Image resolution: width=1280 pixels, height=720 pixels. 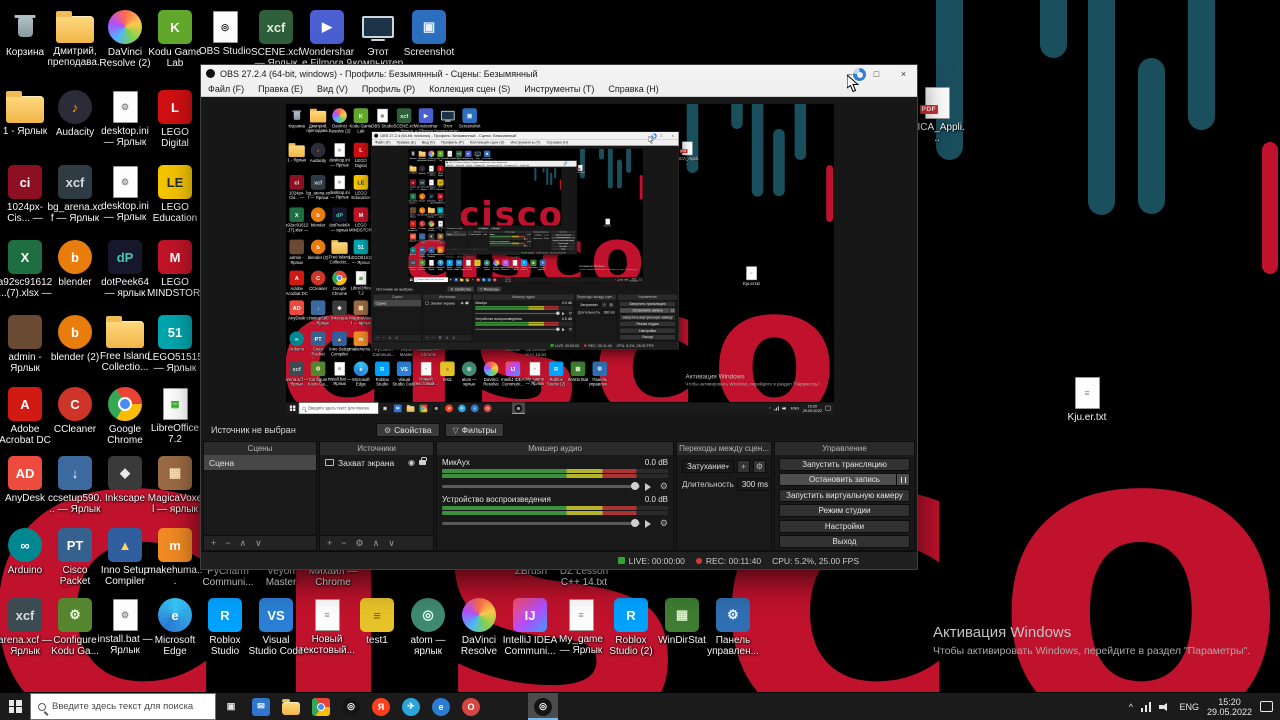 I want to click on desktop-icon-корзина: Корзина, so click(x=26, y=34).